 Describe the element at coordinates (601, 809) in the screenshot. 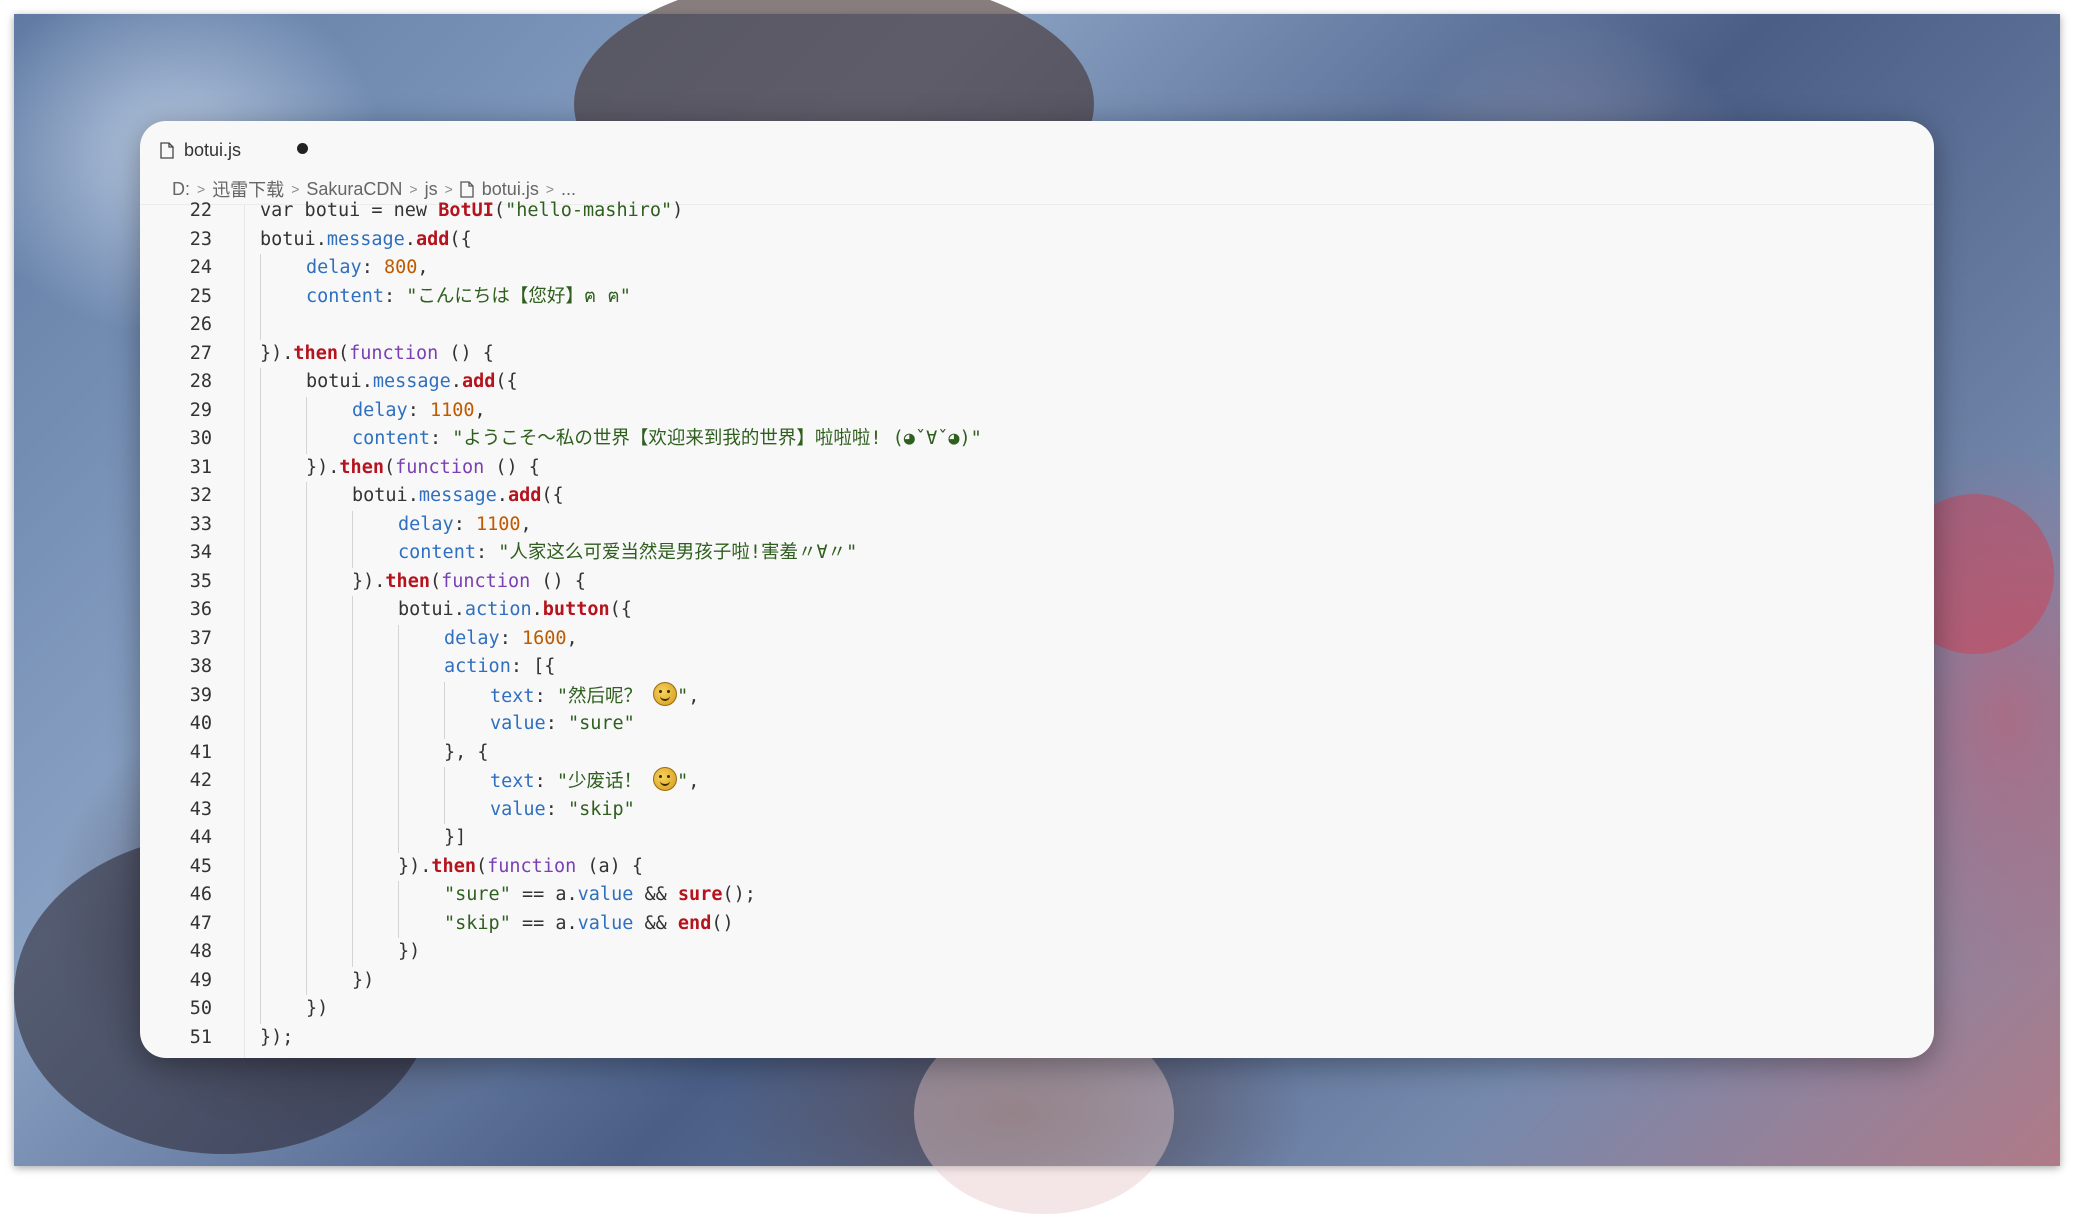

I see `code-token: "skip"` at that location.